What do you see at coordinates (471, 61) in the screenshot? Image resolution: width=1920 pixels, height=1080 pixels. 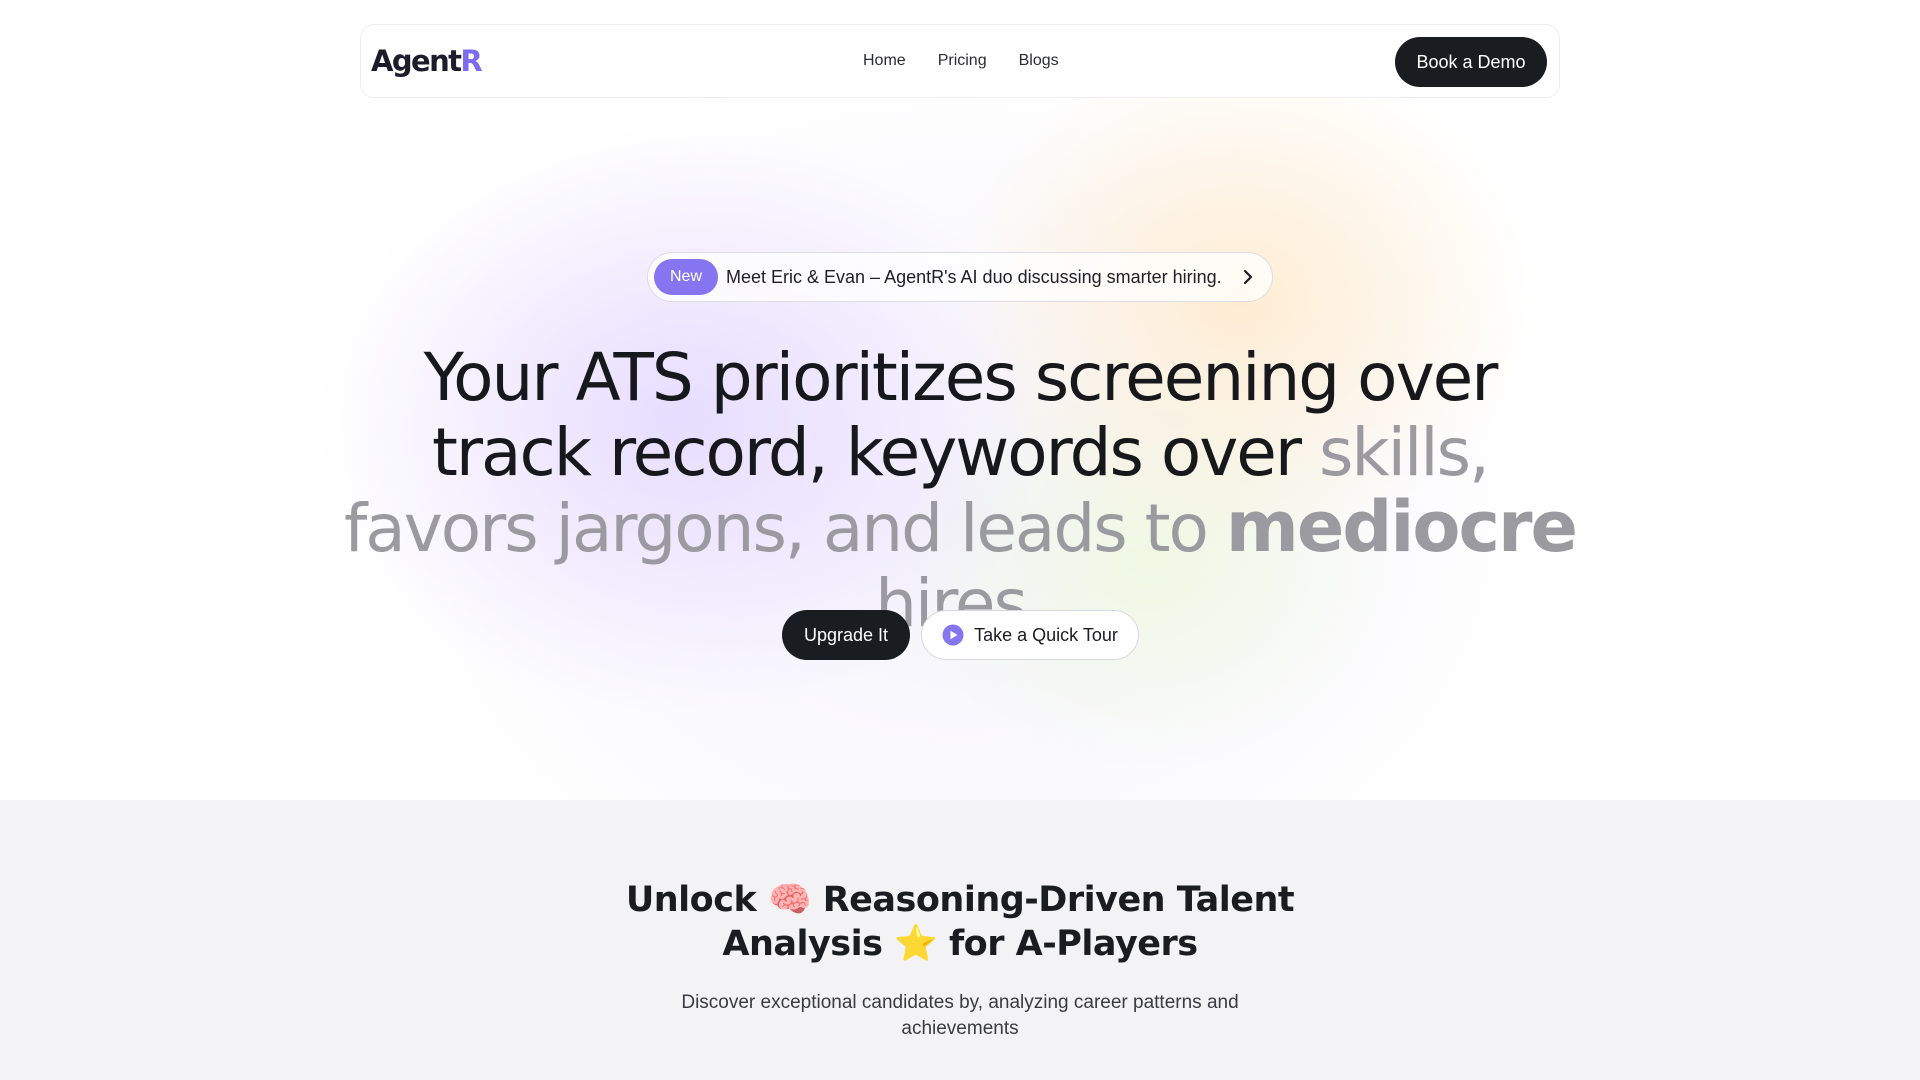 I see `logo-accent: R` at bounding box center [471, 61].